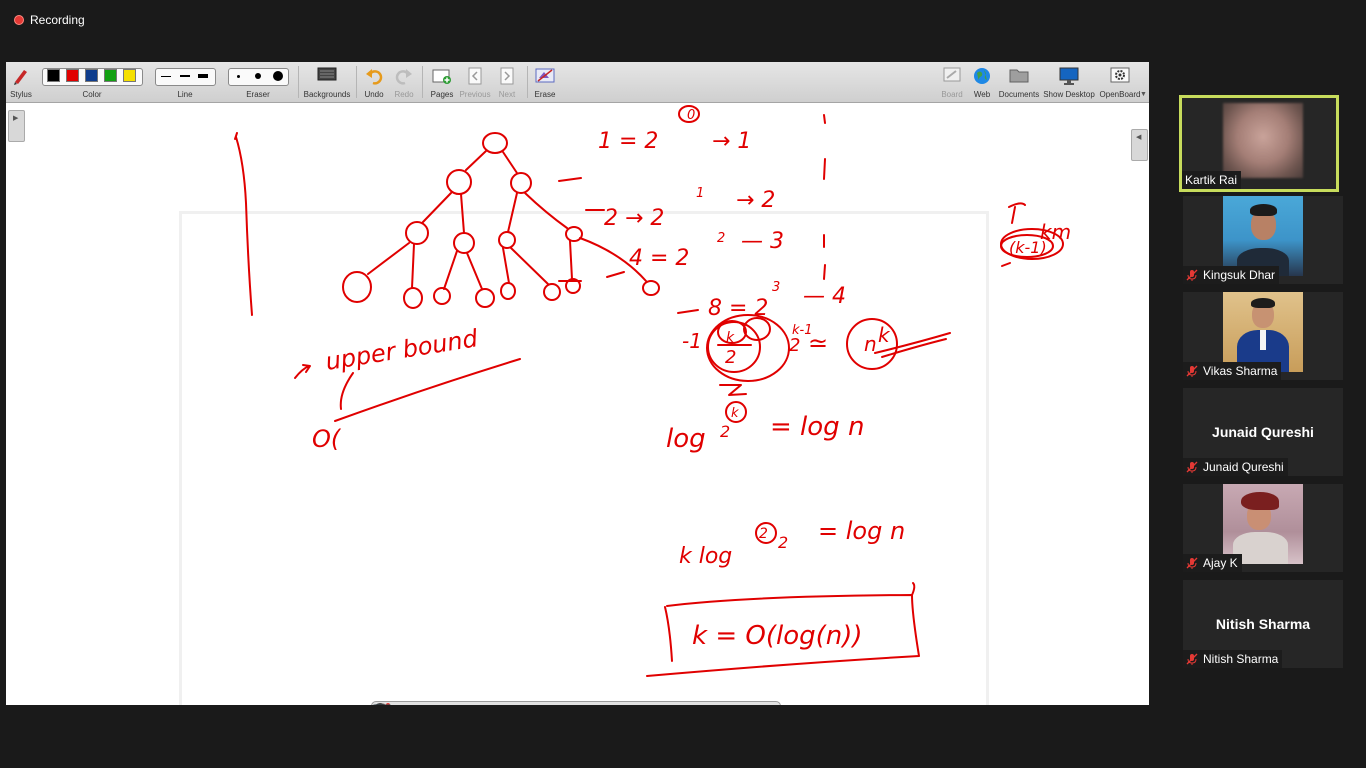  Describe the element at coordinates (952, 82) in the screenshot. I see `board-button: Board` at that location.